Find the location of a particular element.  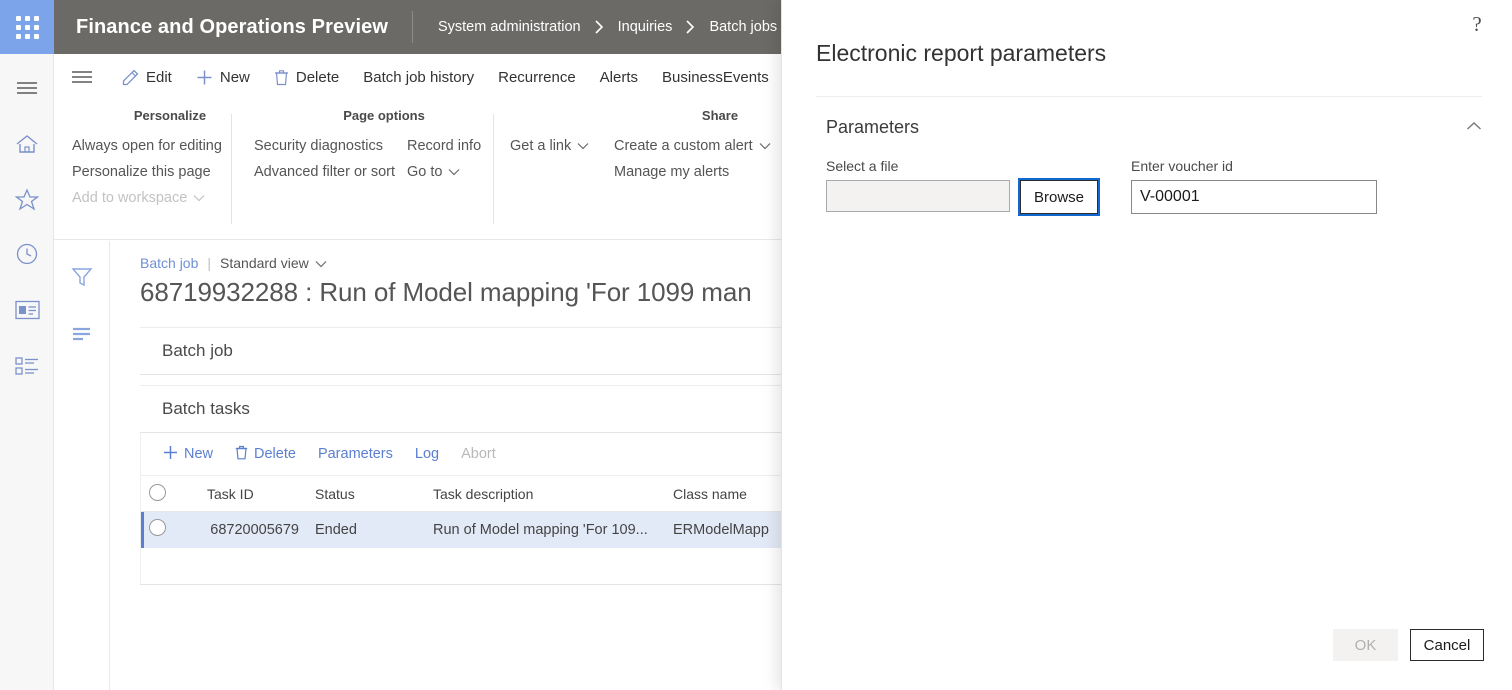

app-launcher-icon is located at coordinates (27, 27).